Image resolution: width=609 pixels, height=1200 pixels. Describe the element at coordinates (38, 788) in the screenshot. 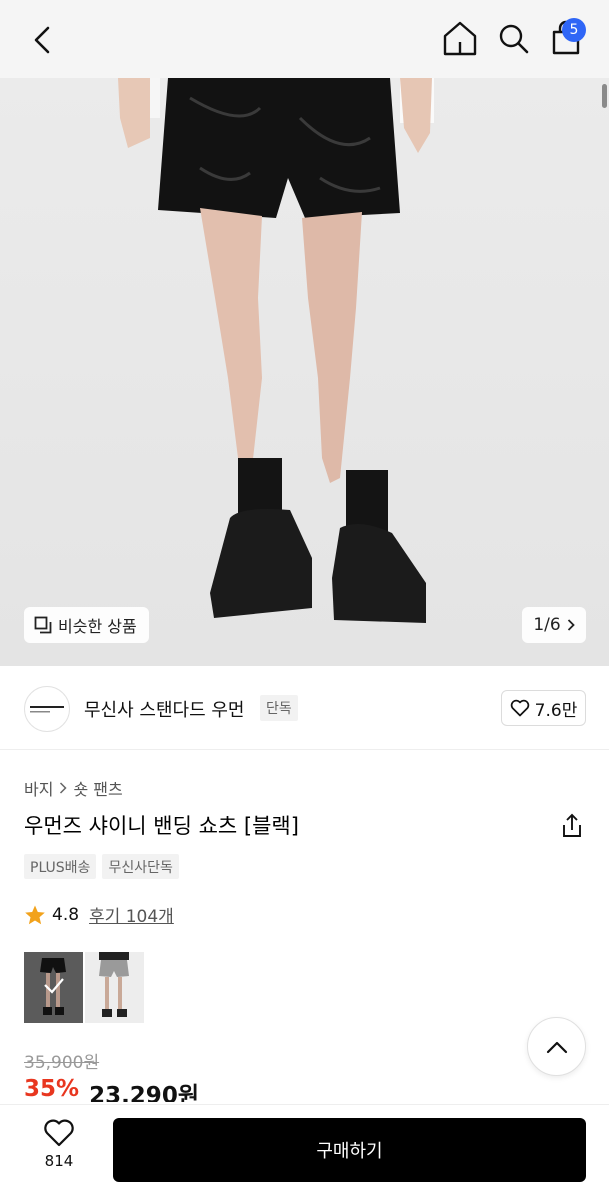

I see `breadcrumb-item-category: 바지` at that location.